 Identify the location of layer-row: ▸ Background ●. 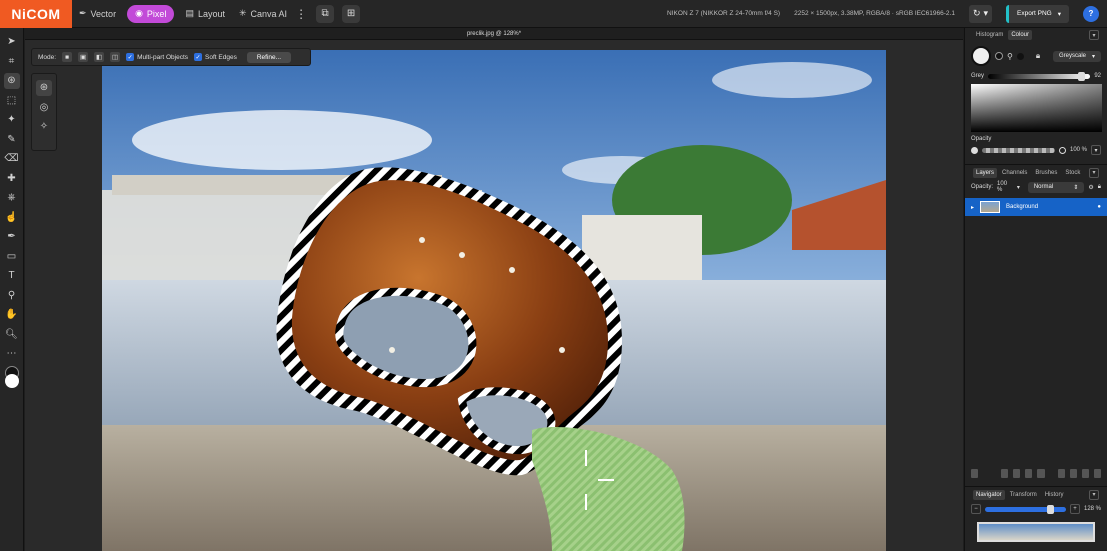
(1036, 207).